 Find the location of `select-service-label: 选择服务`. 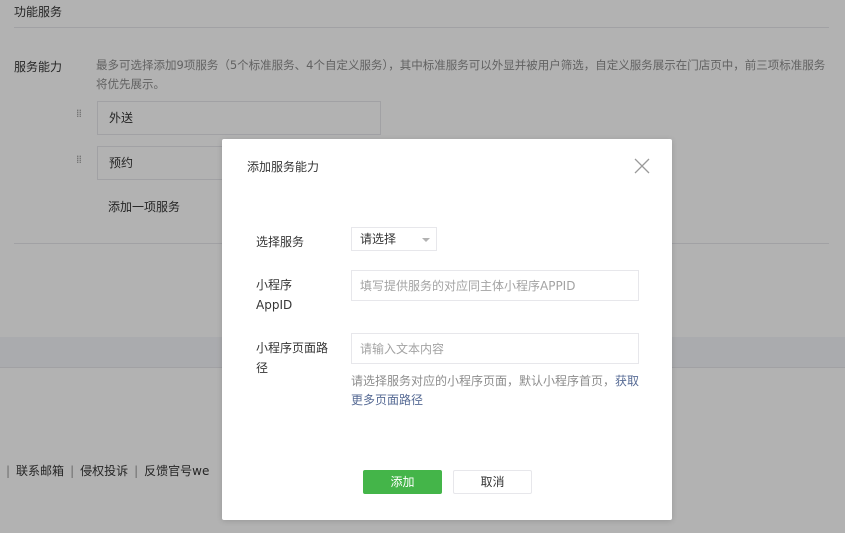

select-service-label: 选择服务 is located at coordinates (280, 242).